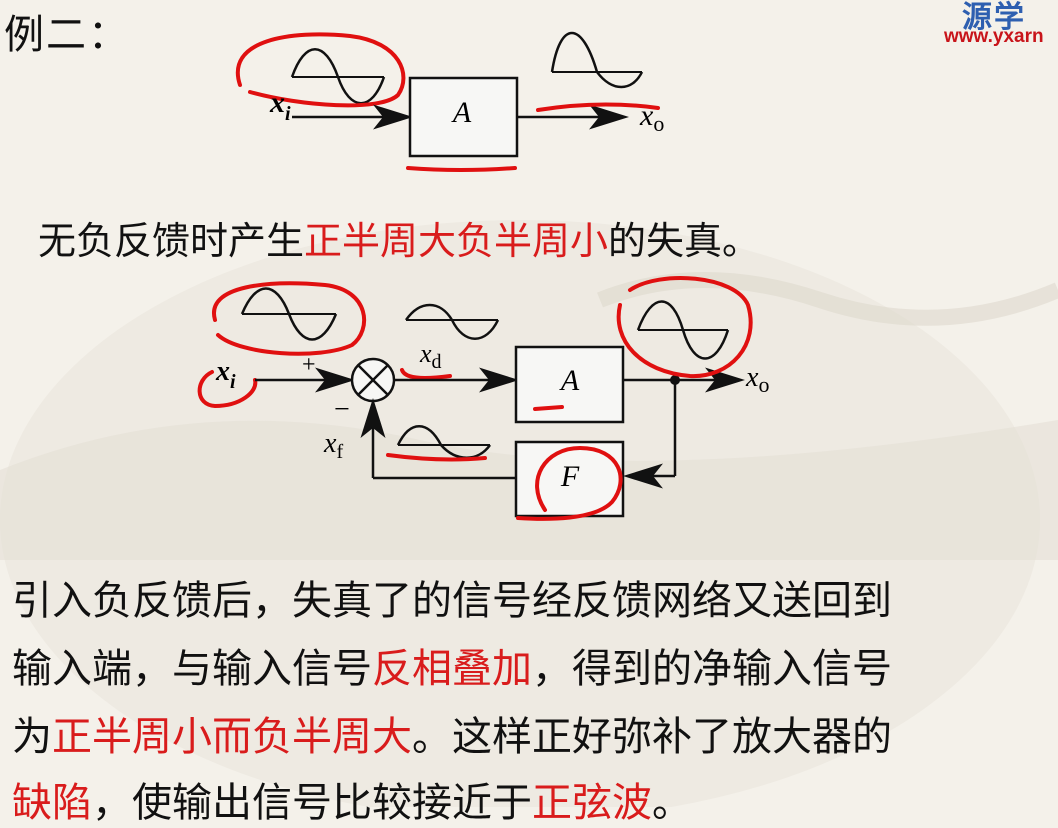 This screenshot has width=1058, height=828. I want to click on red-annotation-xd, so click(426, 374).